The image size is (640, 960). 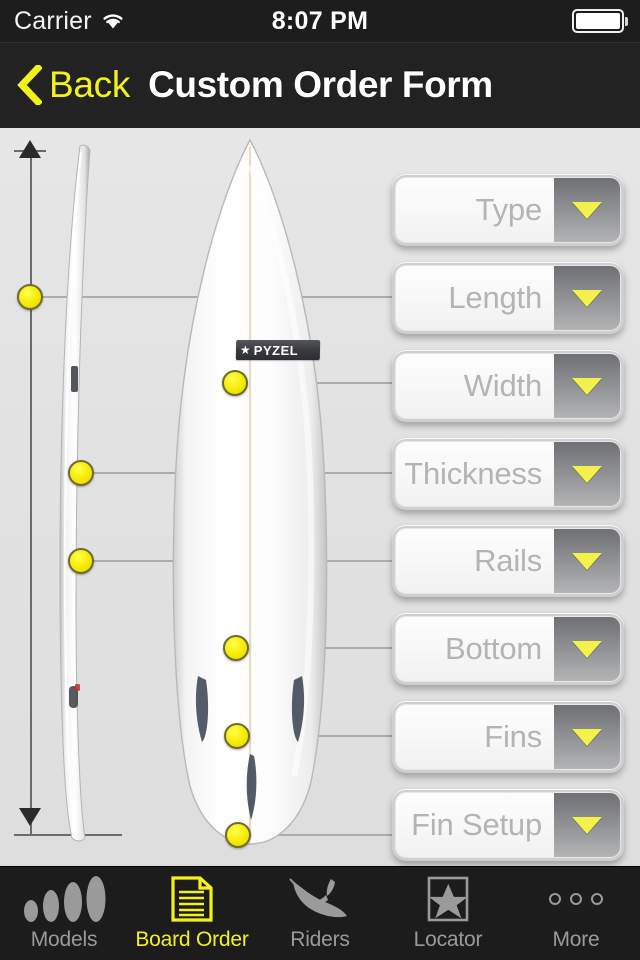 I want to click on dropdown-width: Width, so click(x=508, y=386).